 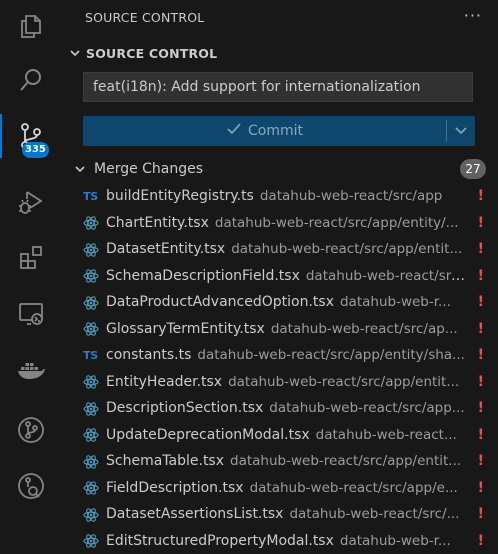 I want to click on file-name: GlossaryTermEntity.tsx, so click(x=185, y=328).